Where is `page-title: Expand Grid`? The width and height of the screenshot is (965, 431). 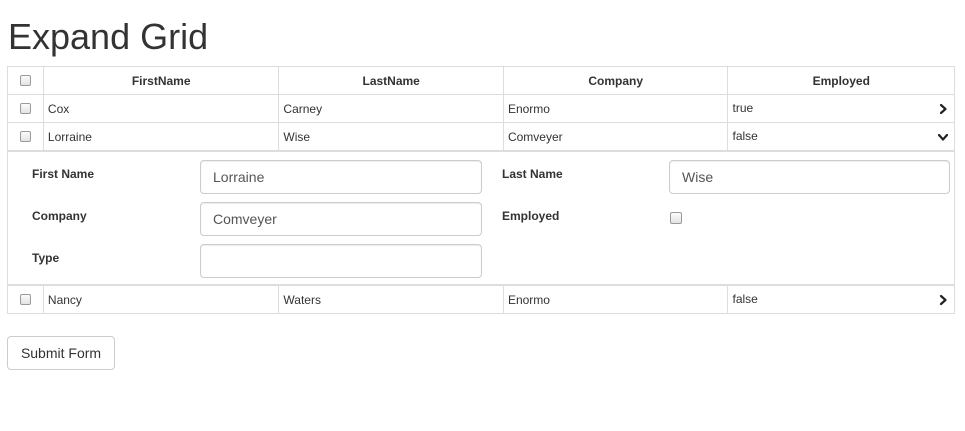
page-title: Expand Grid is located at coordinates (108, 36).